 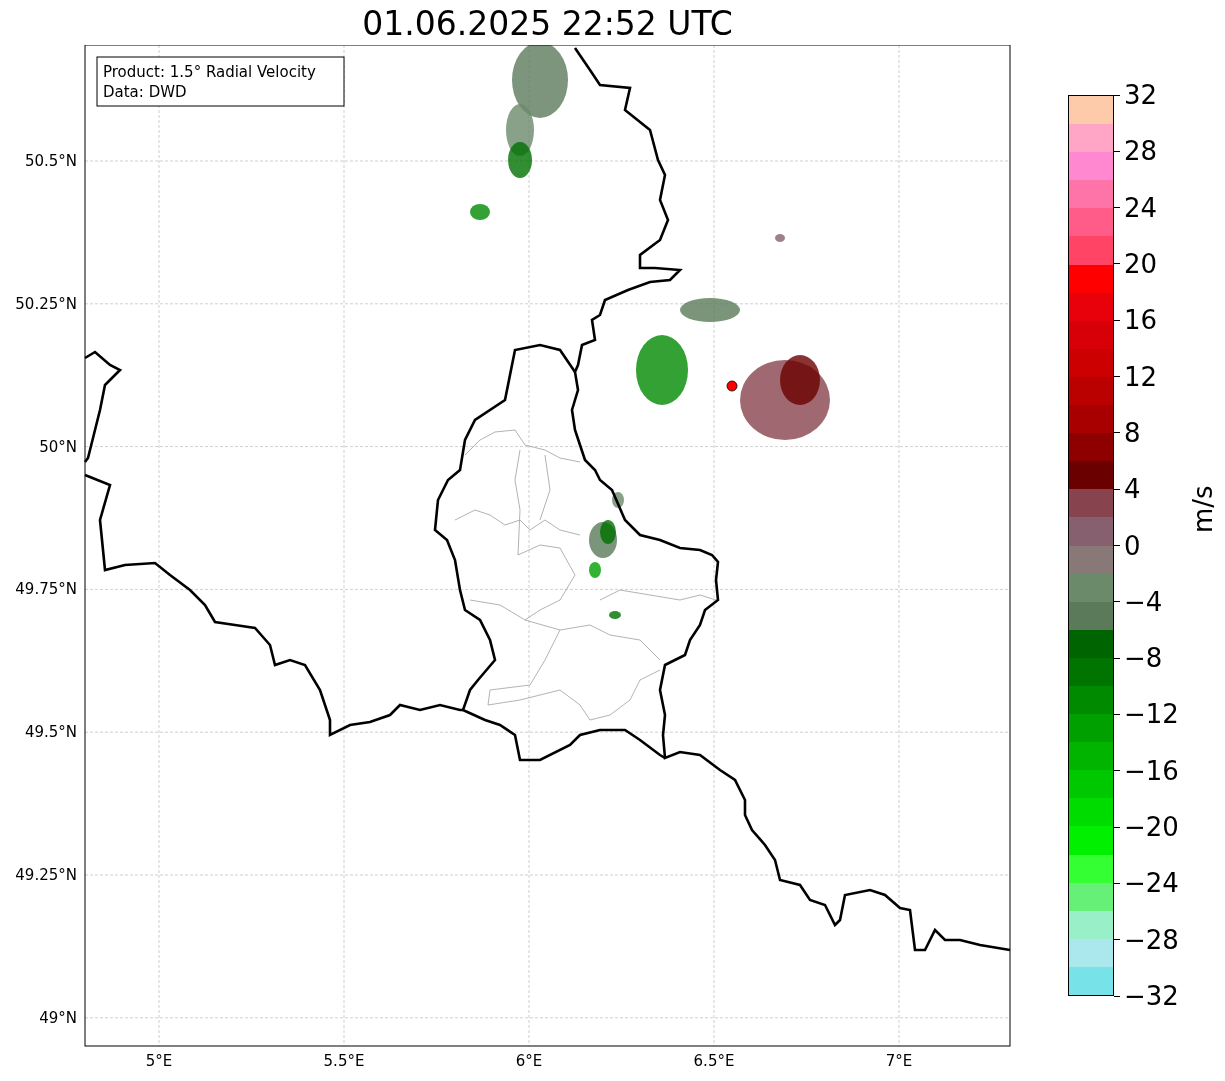 What do you see at coordinates (529, 1061) in the screenshot?
I see `longitude-label: 6°E` at bounding box center [529, 1061].